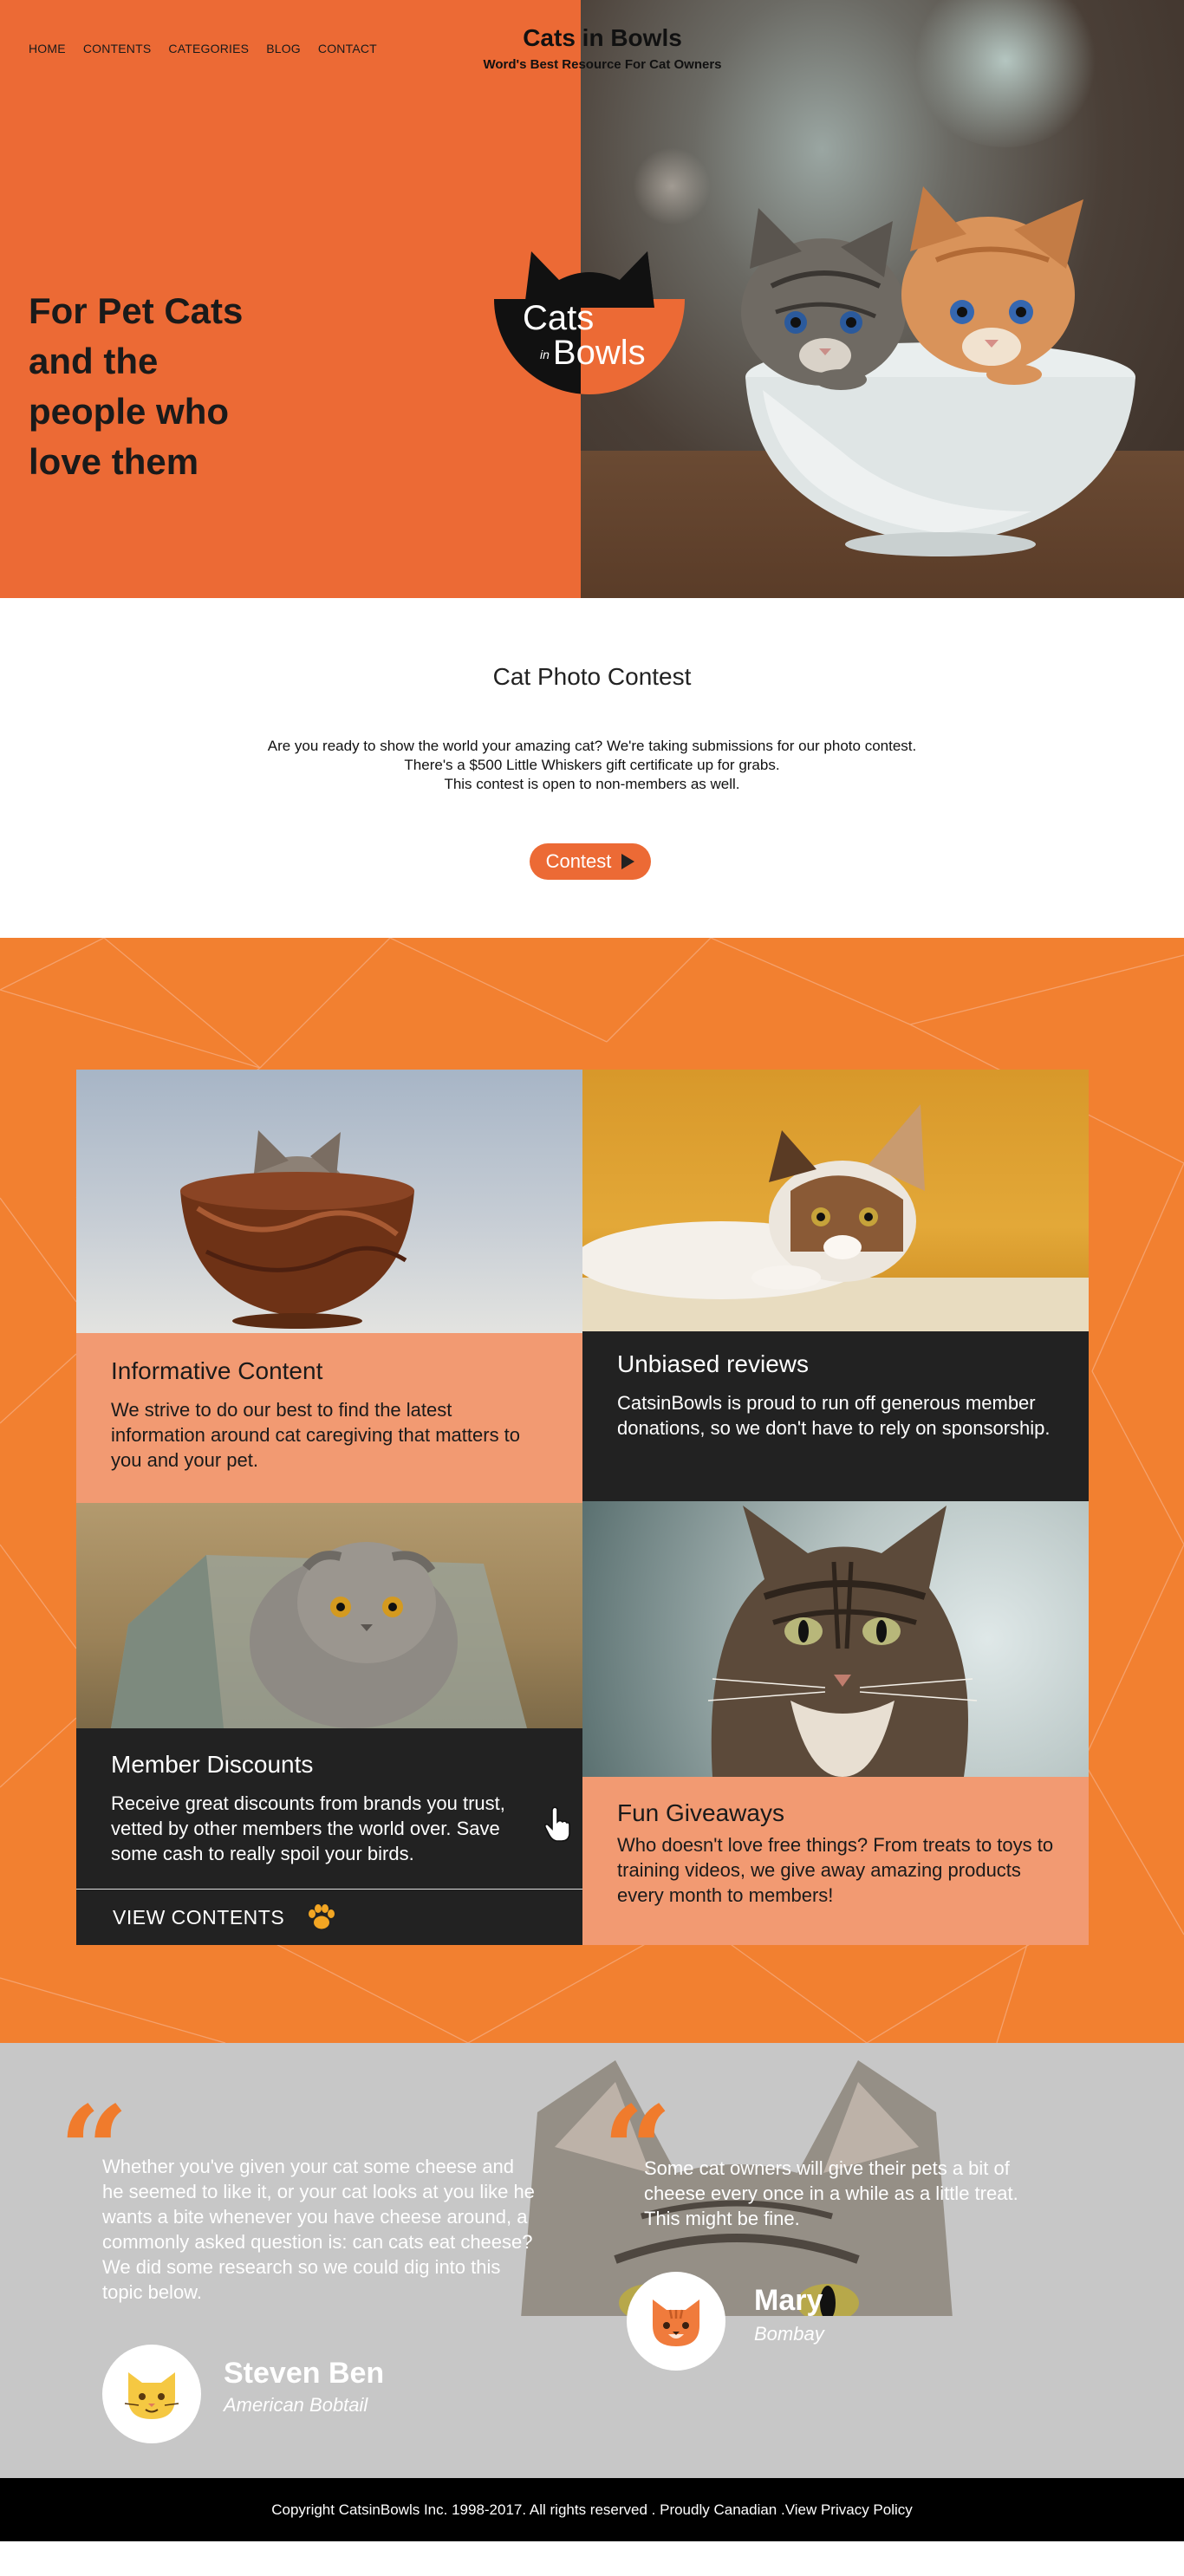 The height and width of the screenshot is (2576, 1184). What do you see at coordinates (602, 64) in the screenshot?
I see `site-subtitle: Word's Best Resource For Cat Owners` at bounding box center [602, 64].